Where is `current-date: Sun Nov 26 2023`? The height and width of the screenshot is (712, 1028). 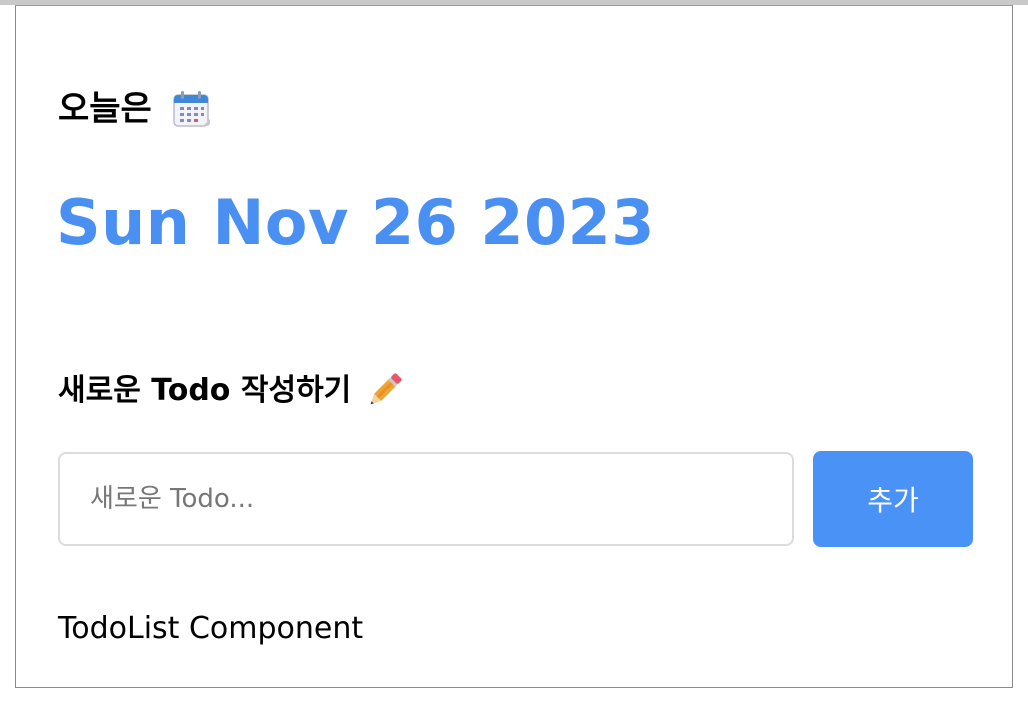 current-date: Sun Nov 26 2023 is located at coordinates (355, 222).